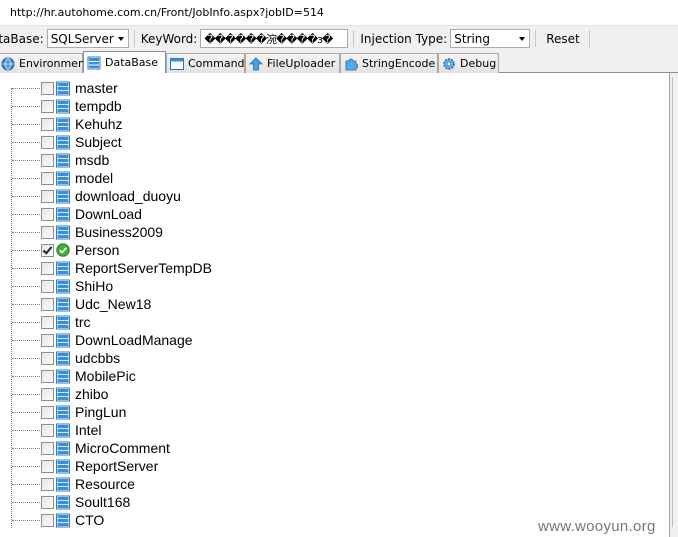 The width and height of the screenshot is (678, 537). Describe the element at coordinates (98, 106) in the screenshot. I see `tree-node-label: tempdb` at that location.